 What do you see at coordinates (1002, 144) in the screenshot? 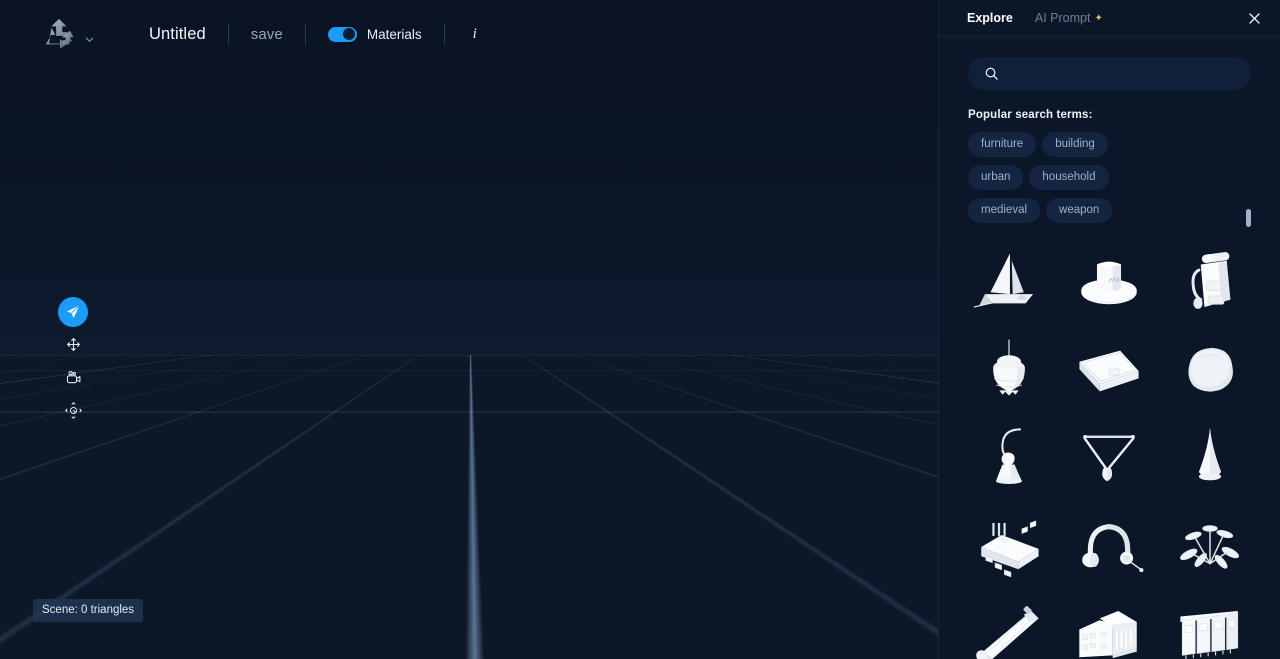
I see `tag-furniture: furniture` at bounding box center [1002, 144].